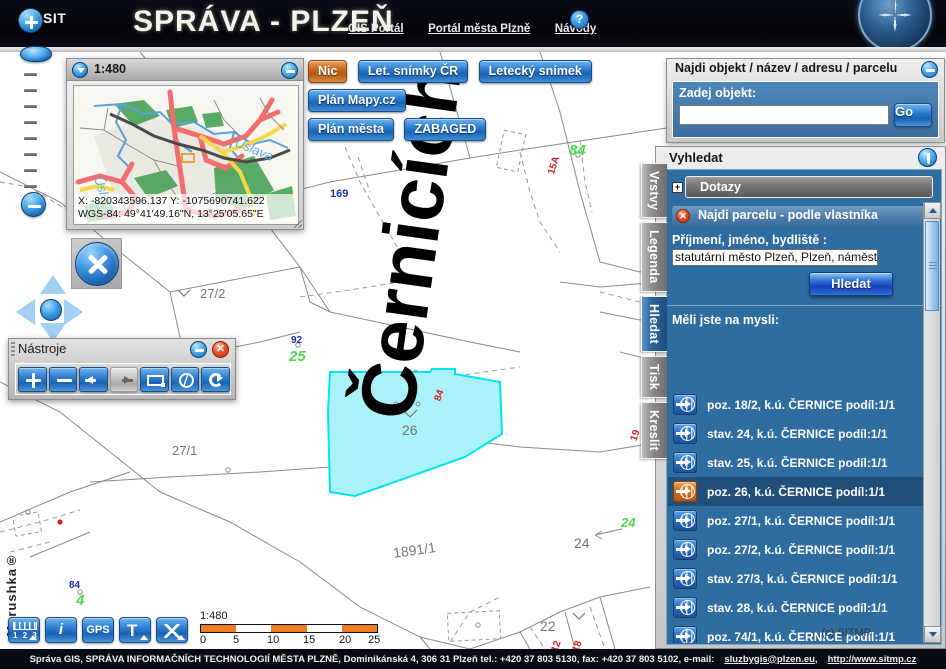  I want to click on pan-left-icon, so click(25, 312).